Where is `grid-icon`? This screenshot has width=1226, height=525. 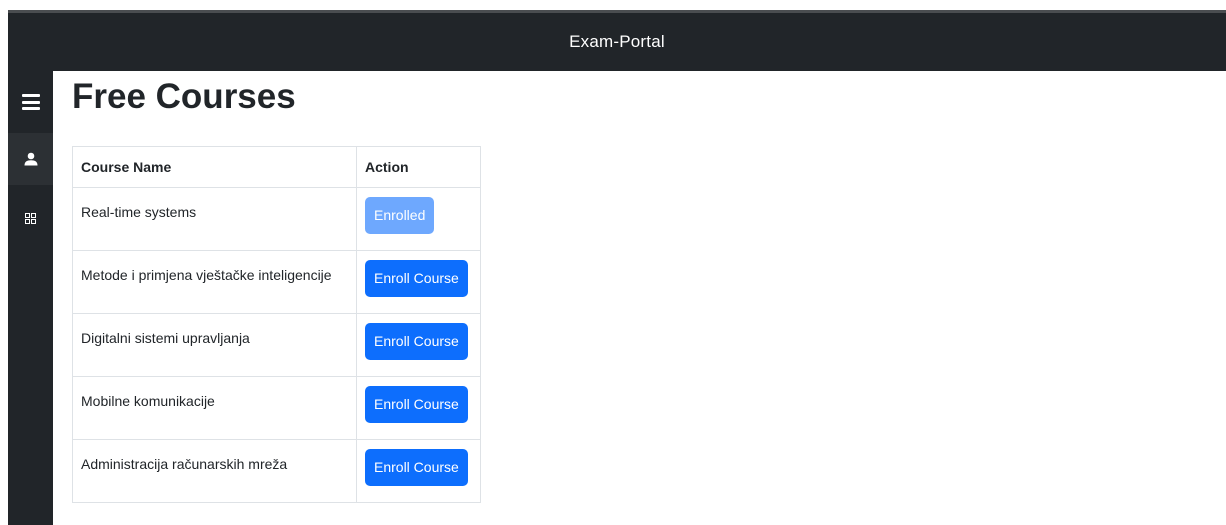 grid-icon is located at coordinates (30, 218).